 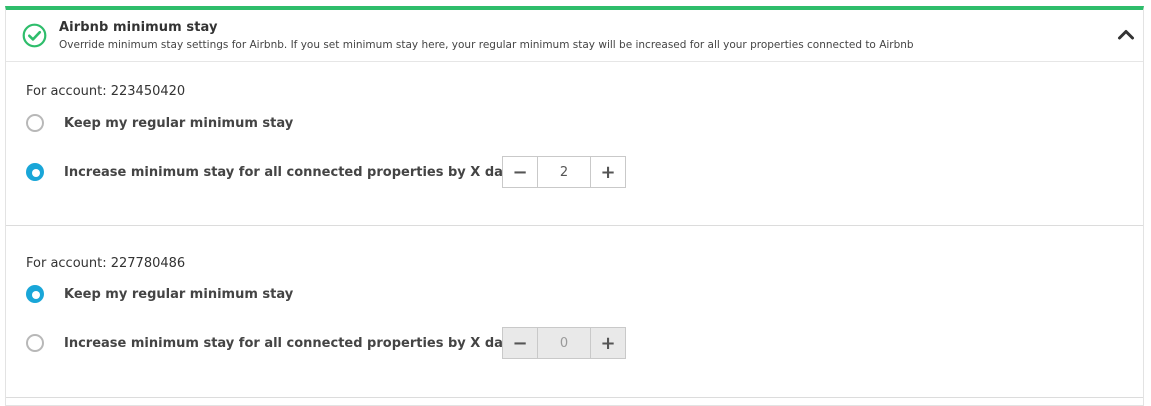 I want to click on chevron-up-icon, so click(x=1126, y=34).